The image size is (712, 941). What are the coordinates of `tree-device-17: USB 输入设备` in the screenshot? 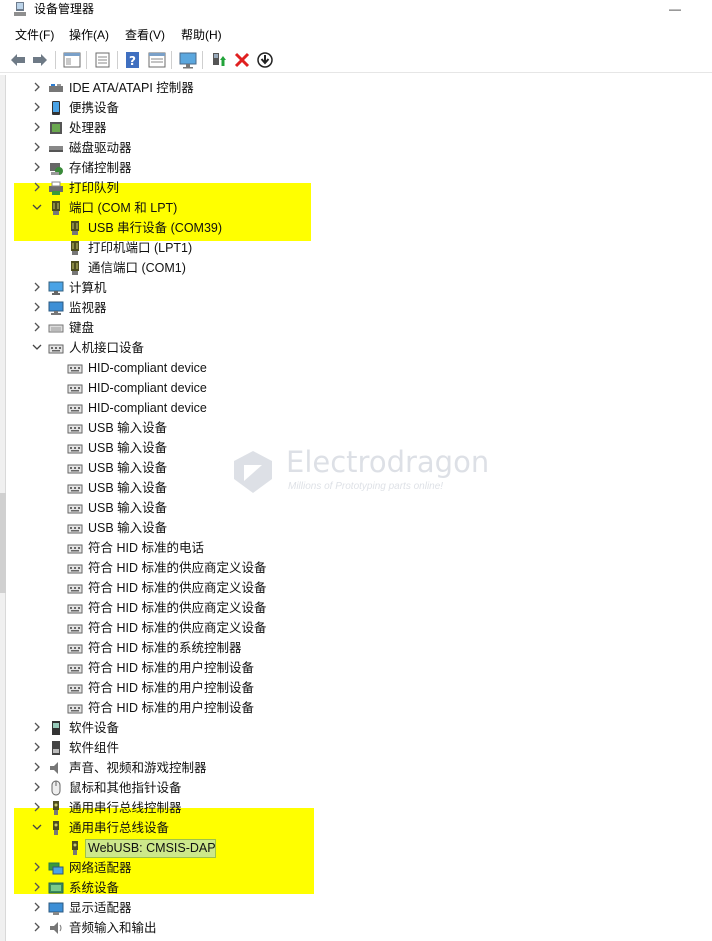 It's located at (356, 428).